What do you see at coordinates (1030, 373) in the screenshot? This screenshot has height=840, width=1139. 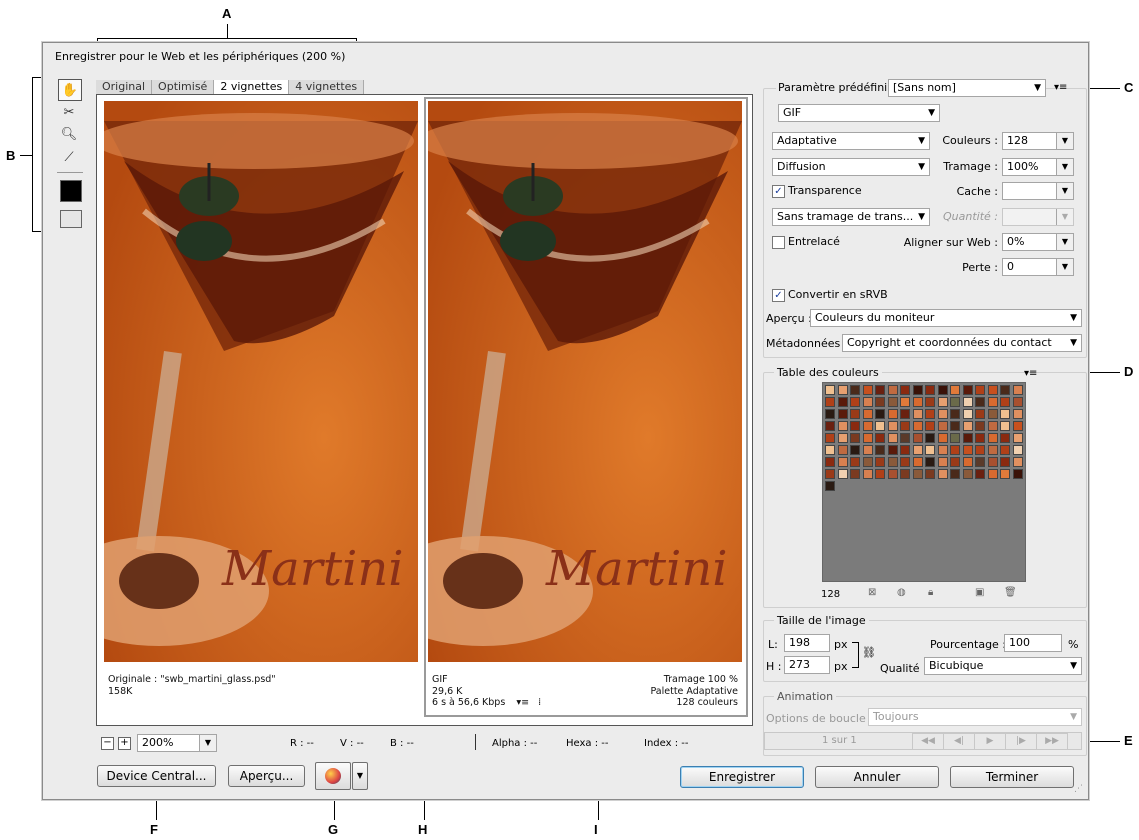 I see `color-table-menu-icon: ▾≡` at bounding box center [1030, 373].